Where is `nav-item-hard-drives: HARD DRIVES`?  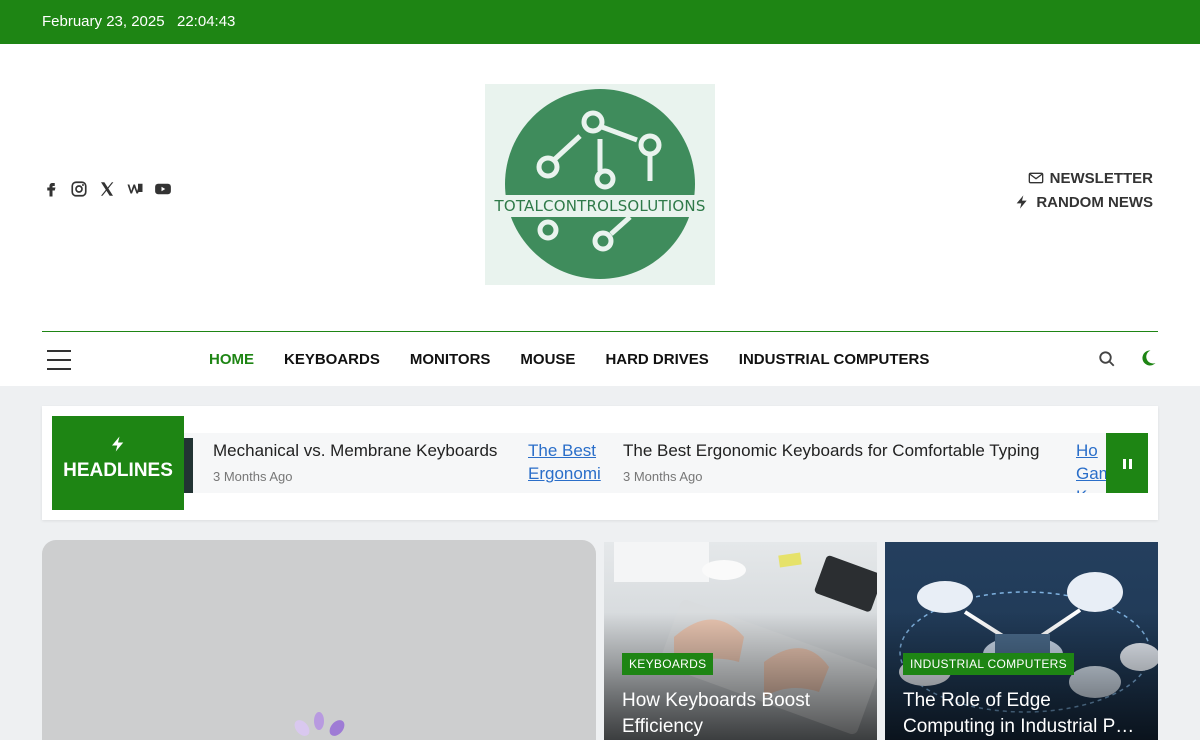 nav-item-hard-drives: HARD DRIVES is located at coordinates (656, 359).